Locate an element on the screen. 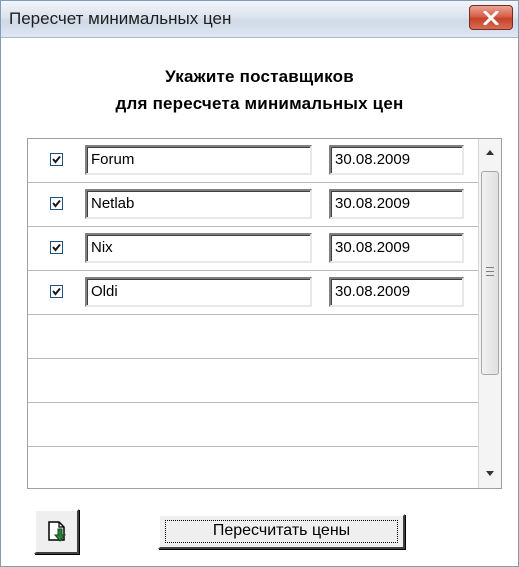 This screenshot has height=567, width=519. import-button is located at coordinates (56, 531).